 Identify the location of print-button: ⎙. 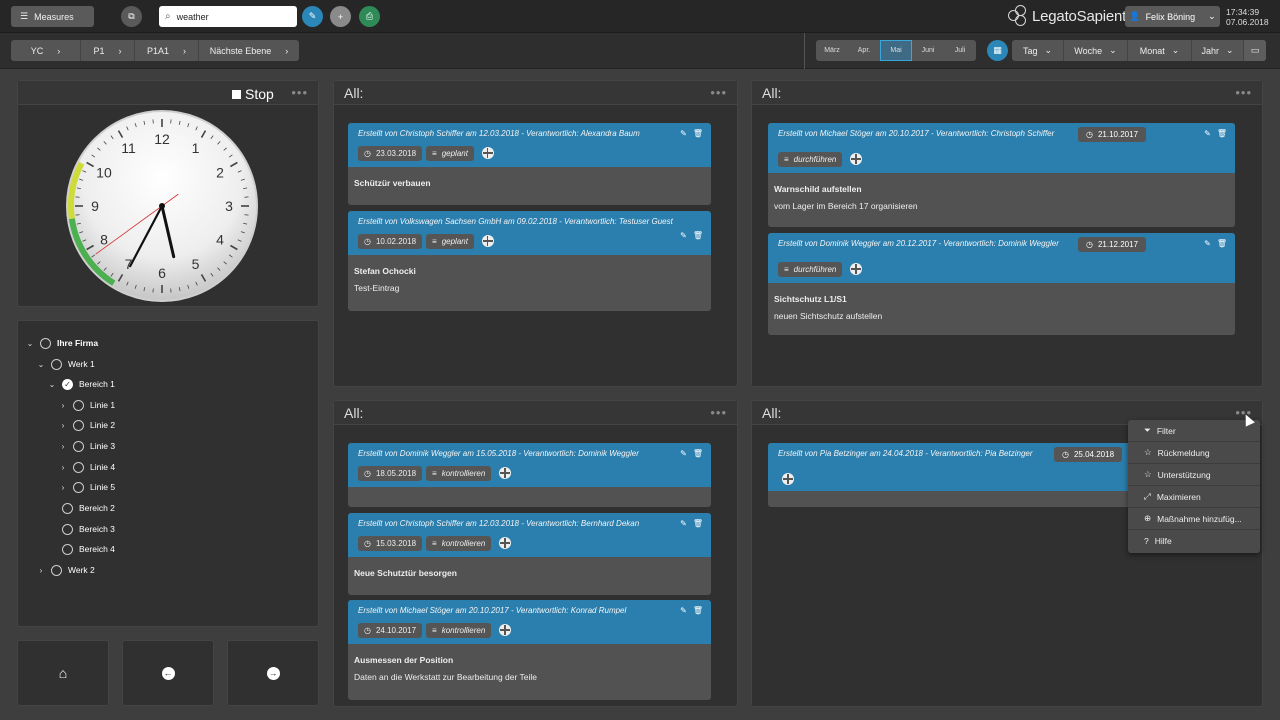
(369, 16).